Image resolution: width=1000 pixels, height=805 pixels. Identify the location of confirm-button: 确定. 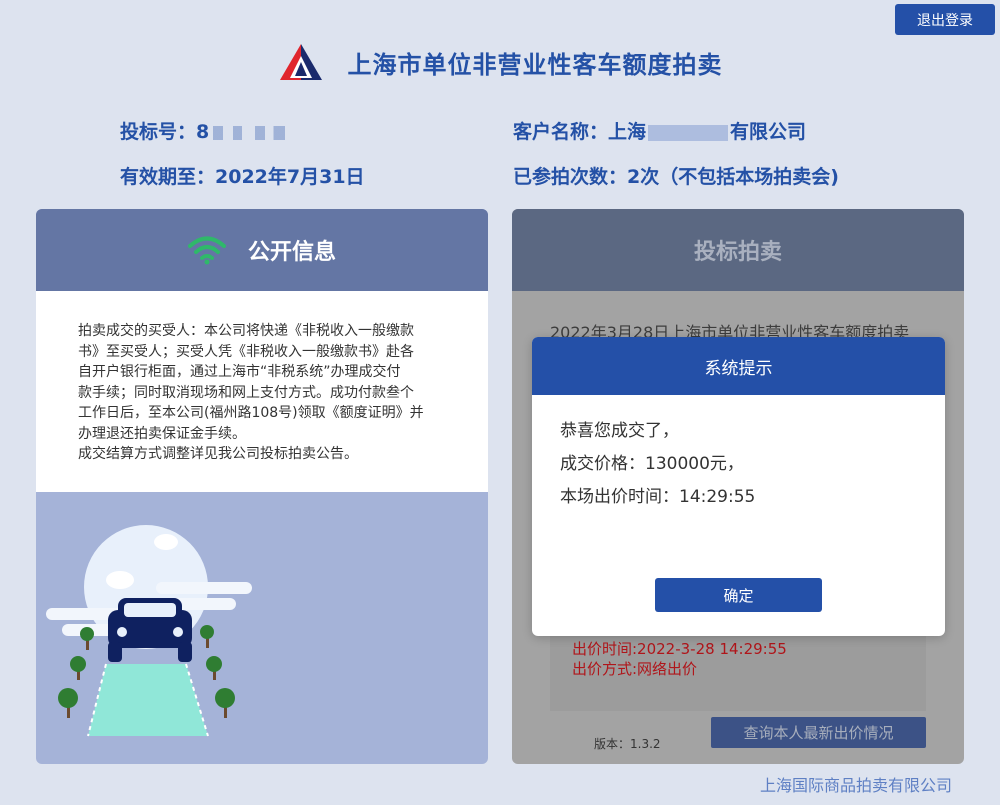
(738, 595).